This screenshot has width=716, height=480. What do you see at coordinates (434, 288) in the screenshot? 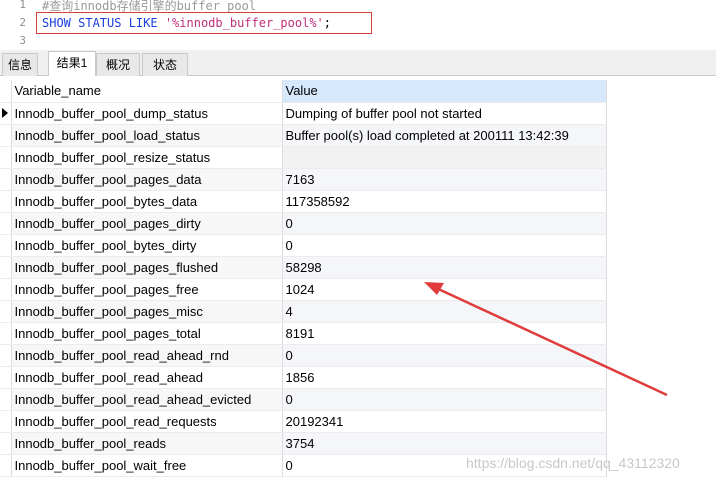
I see `arrow-head` at bounding box center [434, 288].